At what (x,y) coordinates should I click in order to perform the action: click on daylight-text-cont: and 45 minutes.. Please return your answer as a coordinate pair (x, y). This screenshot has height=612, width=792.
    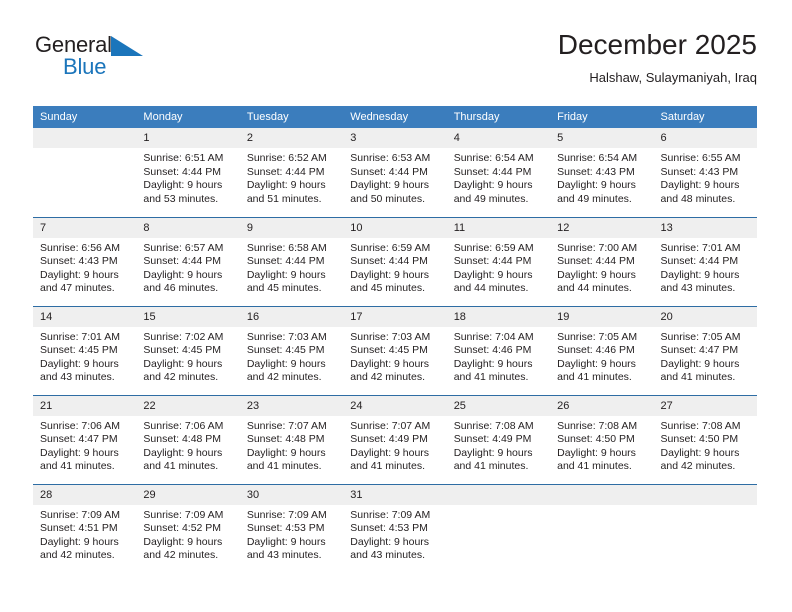
    Looking at the image, I should click on (387, 288).